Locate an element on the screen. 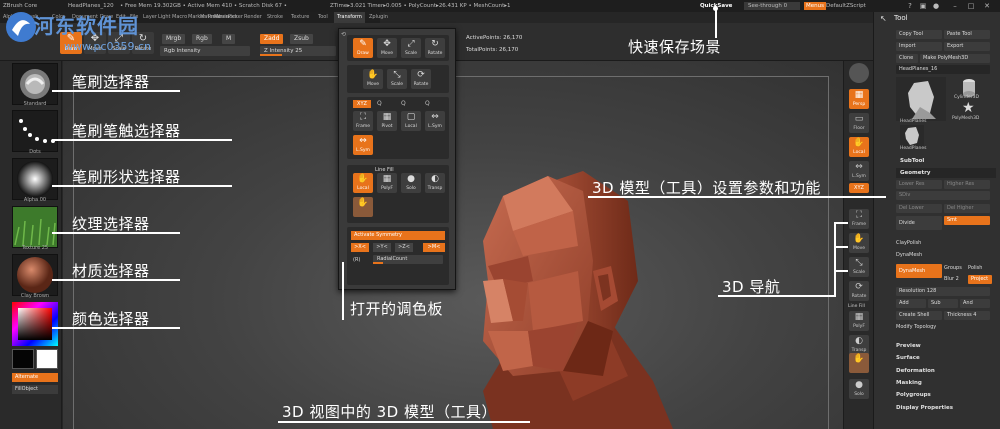 This screenshot has height=429, width=1000. brush-thumbnail is located at coordinates (35, 84).